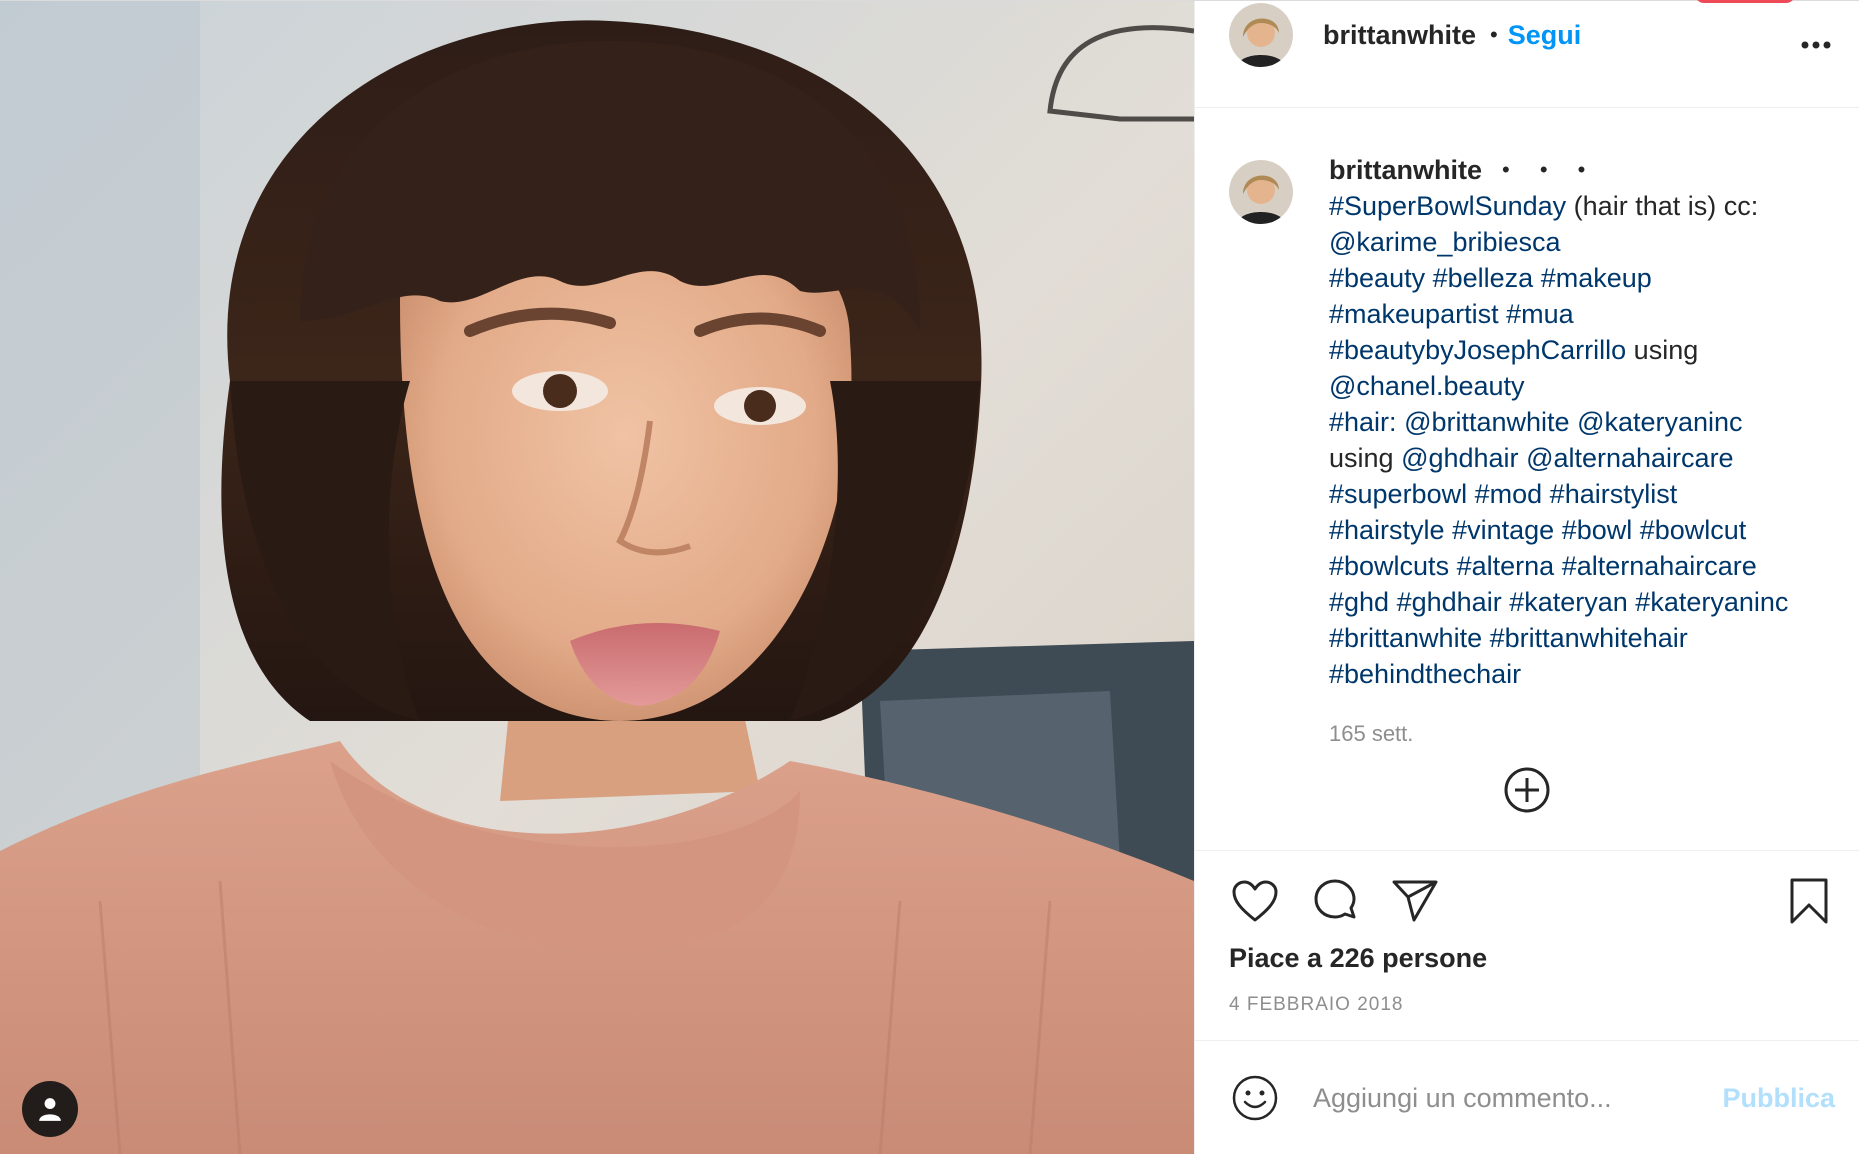 Image resolution: width=1859 pixels, height=1154 pixels. What do you see at coordinates (1582, 386) in the screenshot?
I see `caption-line: @chanel.beauty` at bounding box center [1582, 386].